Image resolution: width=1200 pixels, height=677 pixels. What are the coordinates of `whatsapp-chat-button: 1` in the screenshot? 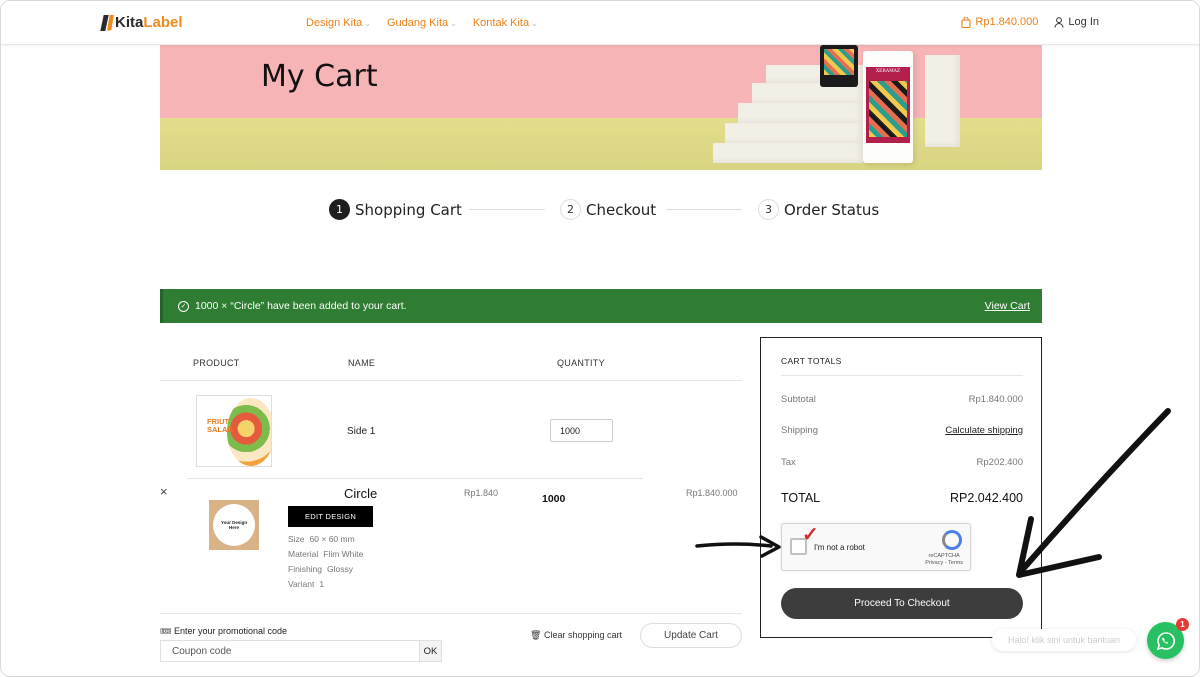 It's located at (1168, 638).